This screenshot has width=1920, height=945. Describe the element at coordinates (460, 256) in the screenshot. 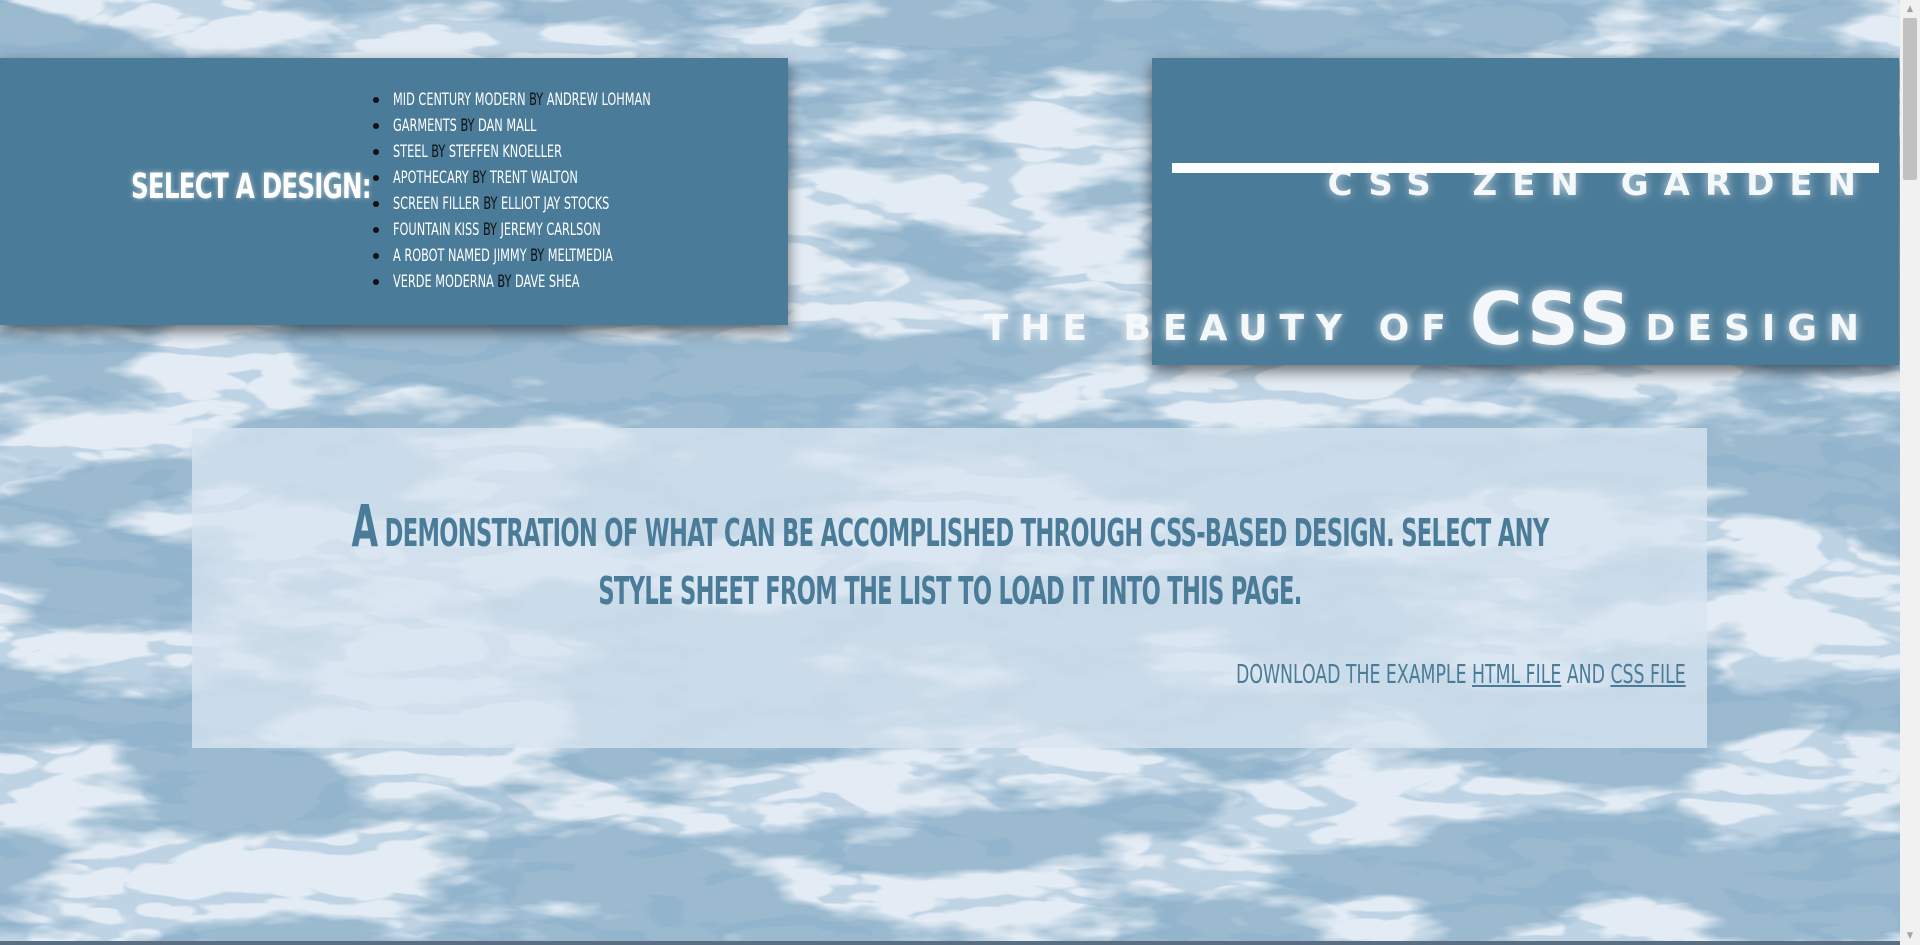

I see `design-name-link: A Robot Named Jimmy` at that location.